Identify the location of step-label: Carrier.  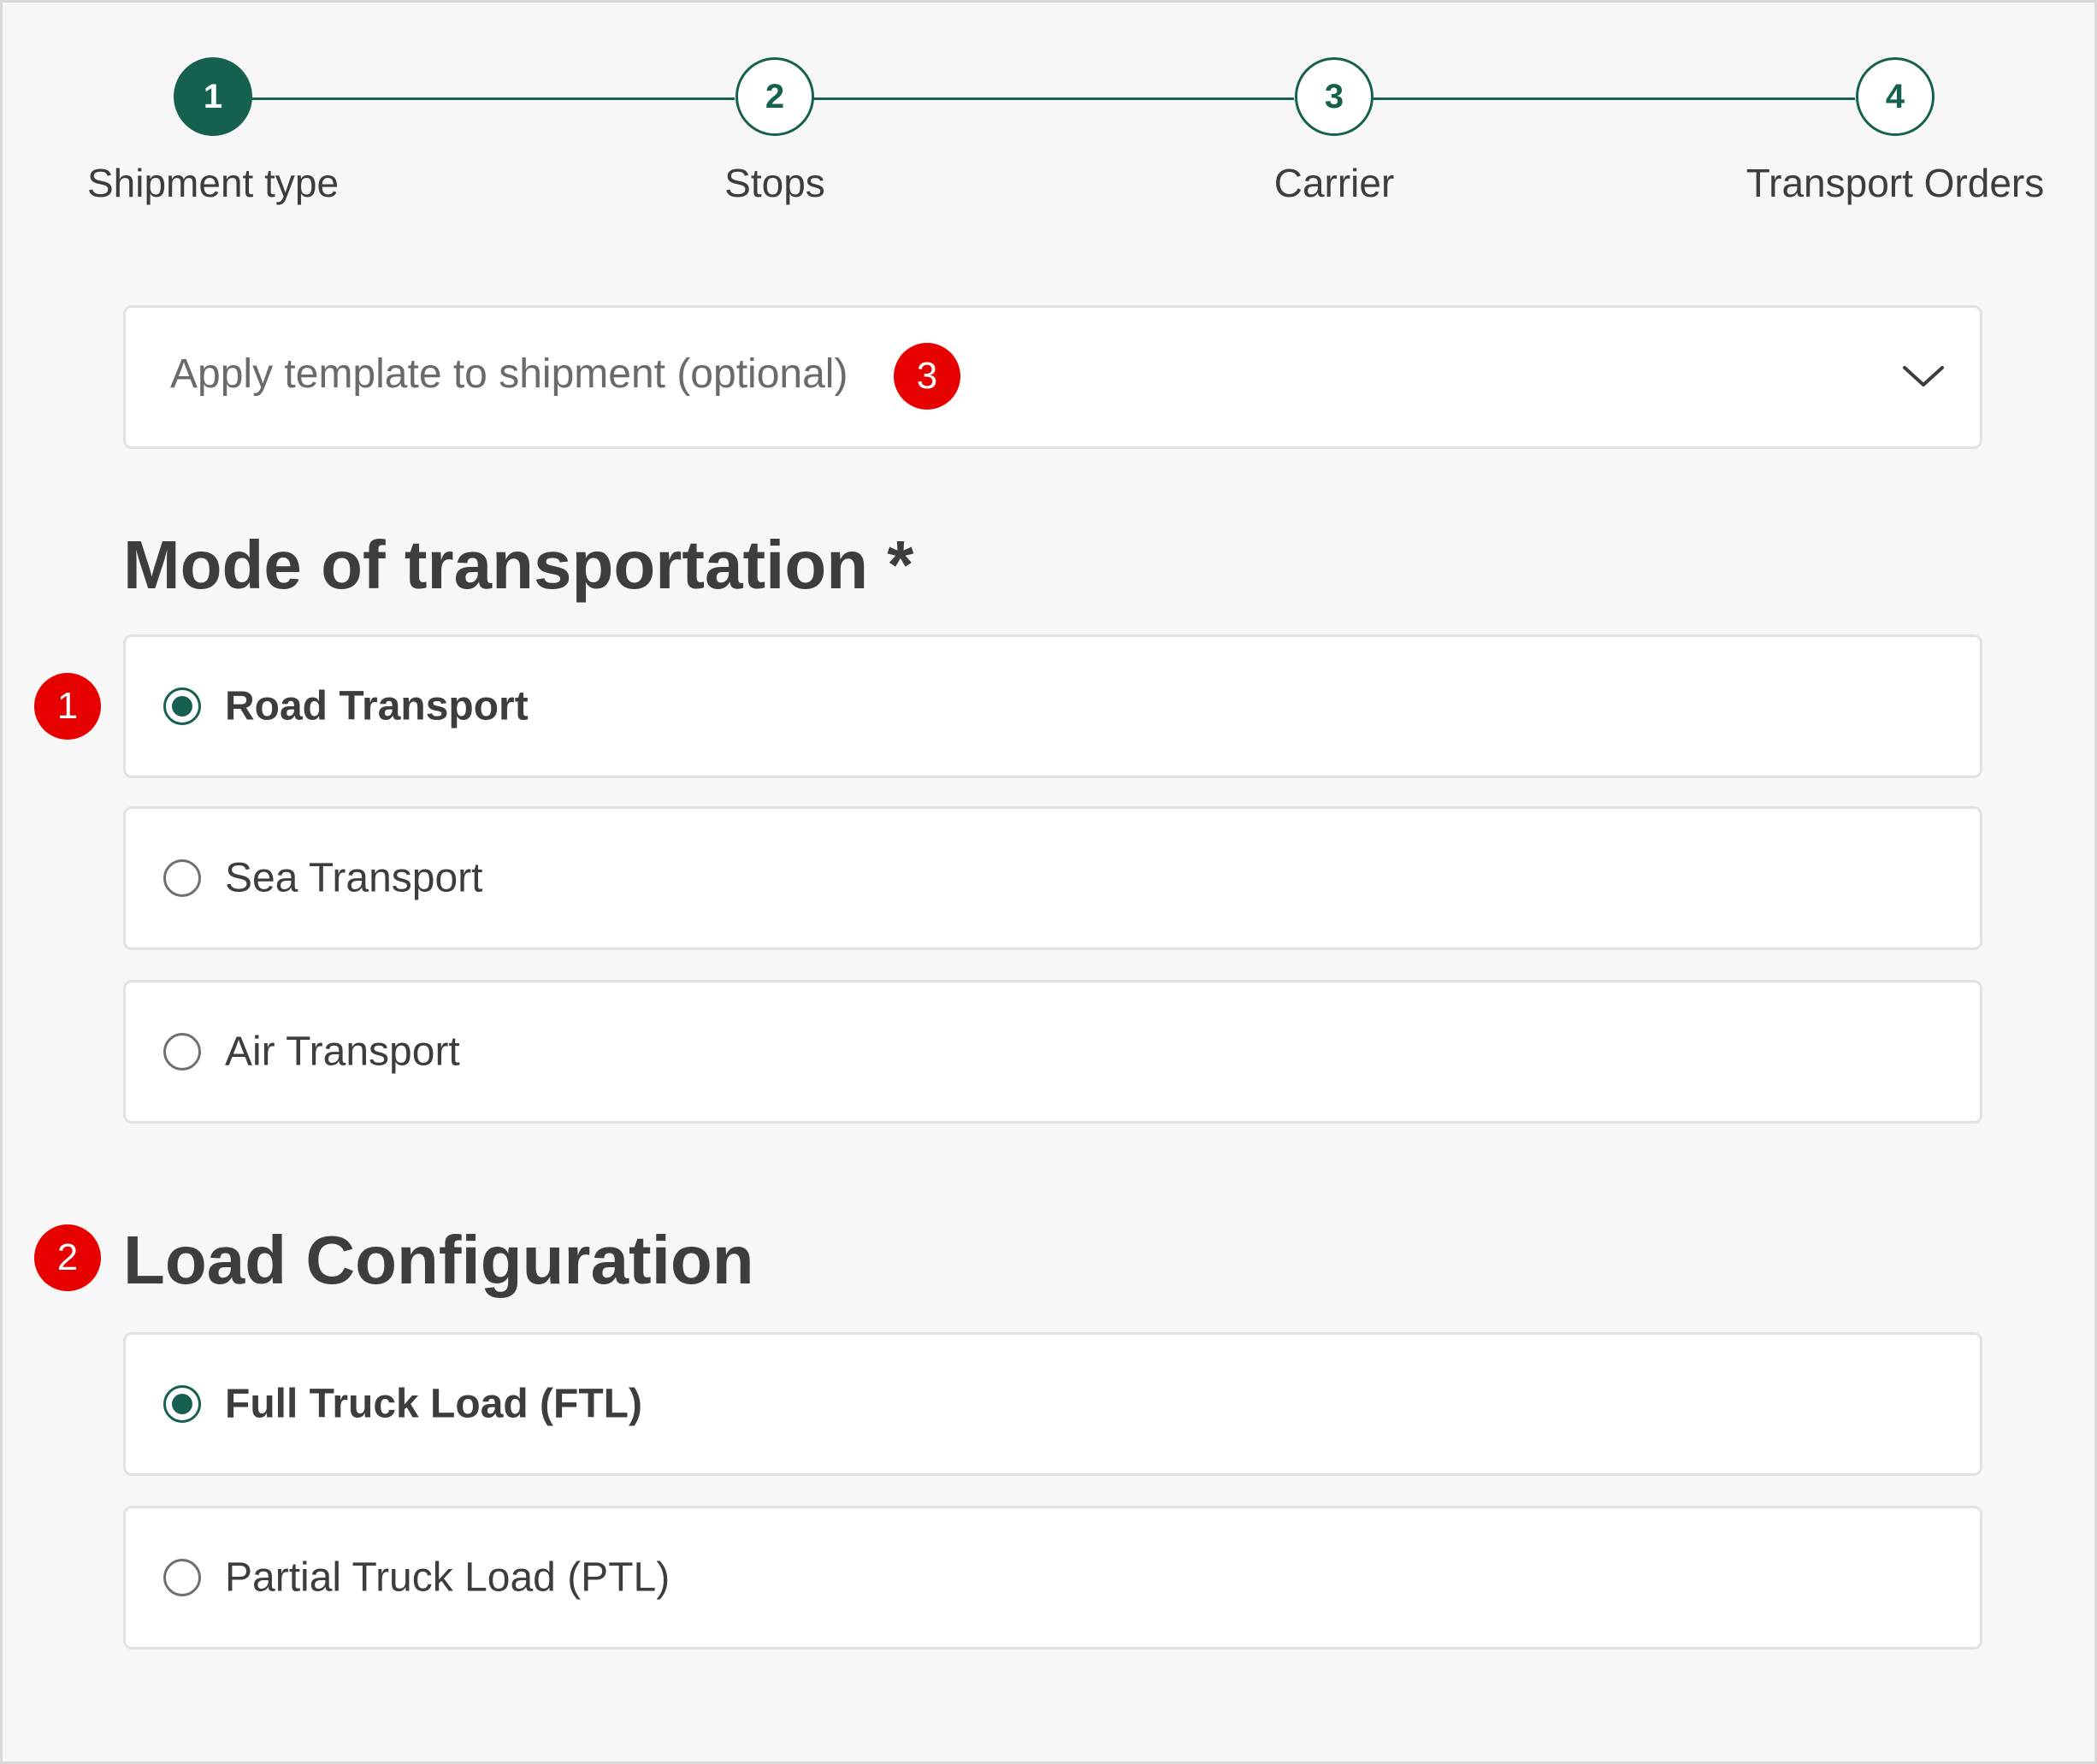
(1334, 183).